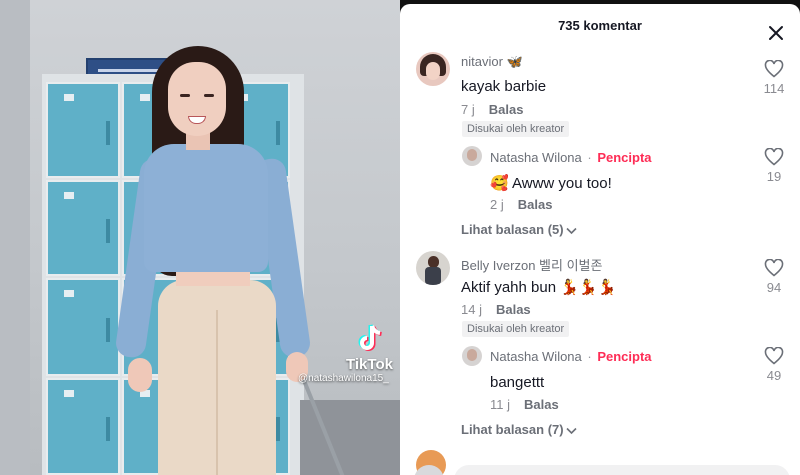  I want to click on comments-count-title: 735 komentar, so click(600, 25).